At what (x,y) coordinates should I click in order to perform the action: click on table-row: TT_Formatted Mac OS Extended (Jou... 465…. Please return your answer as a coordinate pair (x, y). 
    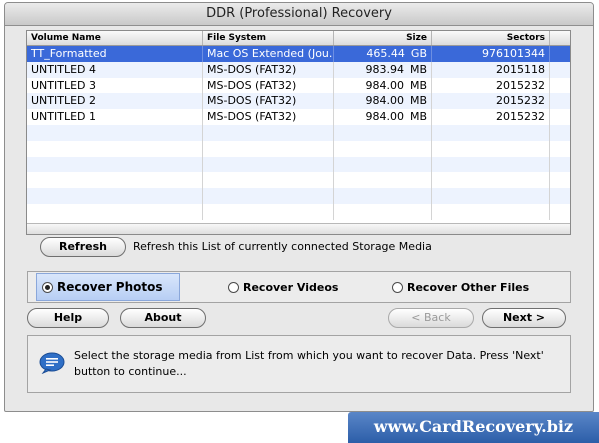
    Looking at the image, I should click on (298, 54).